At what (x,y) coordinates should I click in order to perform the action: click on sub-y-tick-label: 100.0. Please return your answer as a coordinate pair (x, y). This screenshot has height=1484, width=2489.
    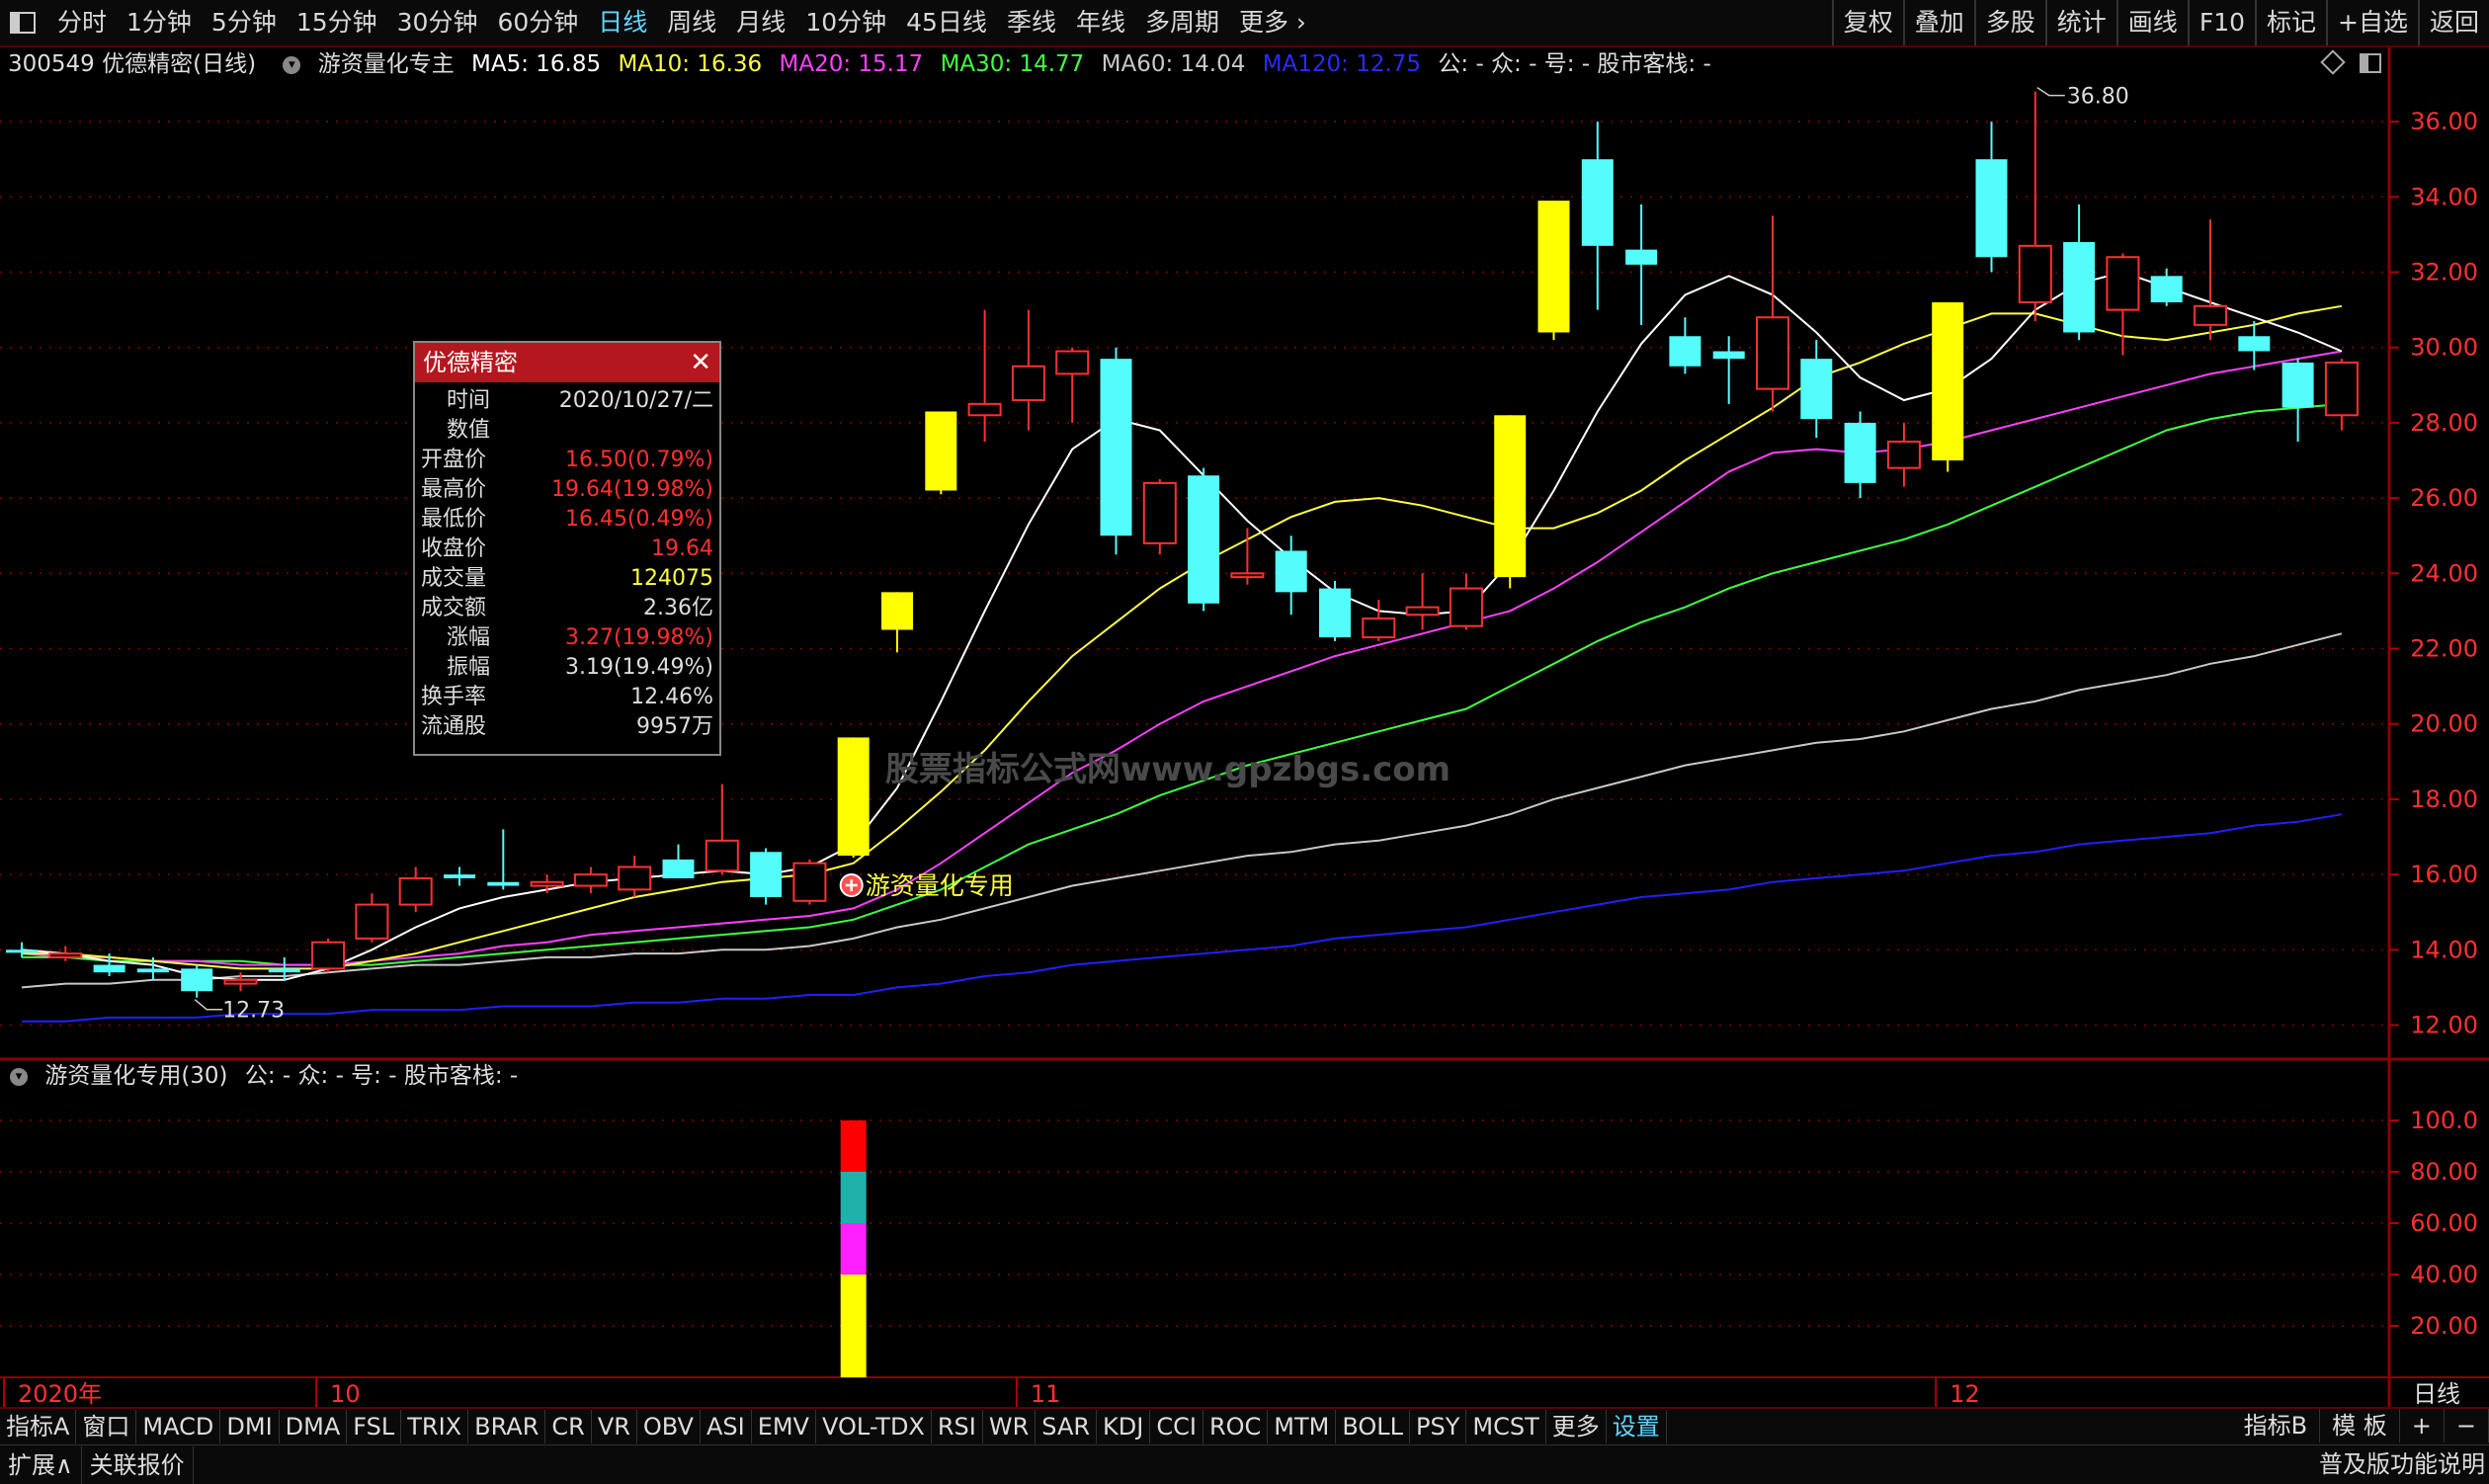
    Looking at the image, I should click on (2444, 1120).